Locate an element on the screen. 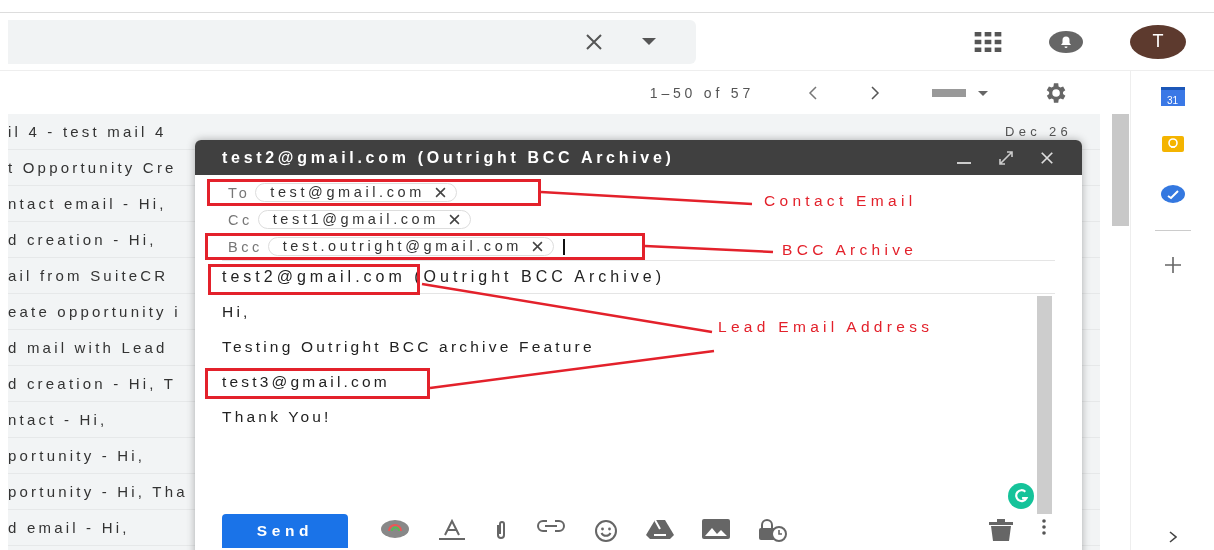 The height and width of the screenshot is (550, 1214). caret-icon is located at coordinates (649, 41).